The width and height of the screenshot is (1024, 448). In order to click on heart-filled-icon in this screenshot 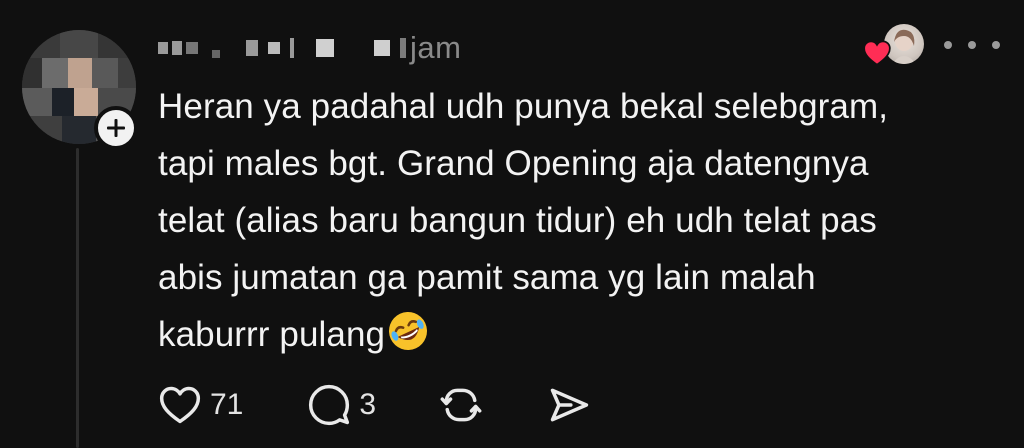, I will do `click(877, 53)`.